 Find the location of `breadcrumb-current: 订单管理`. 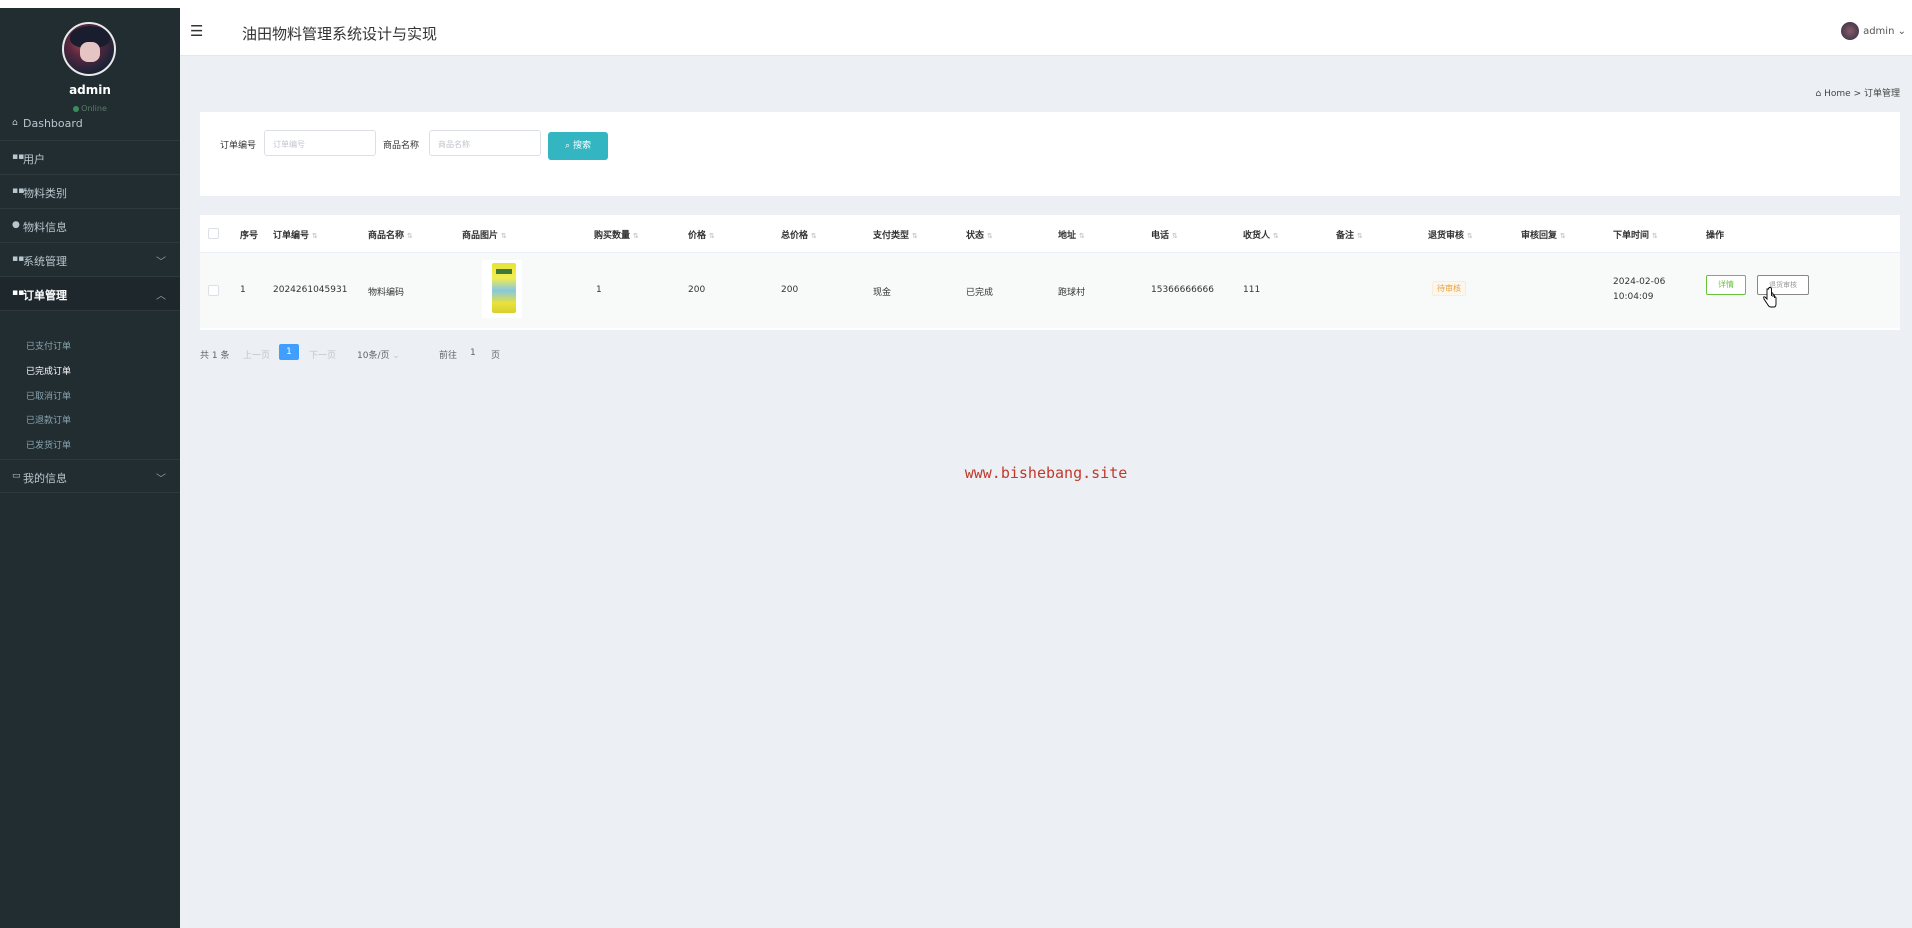

breadcrumb-current: 订单管理 is located at coordinates (1881, 94).